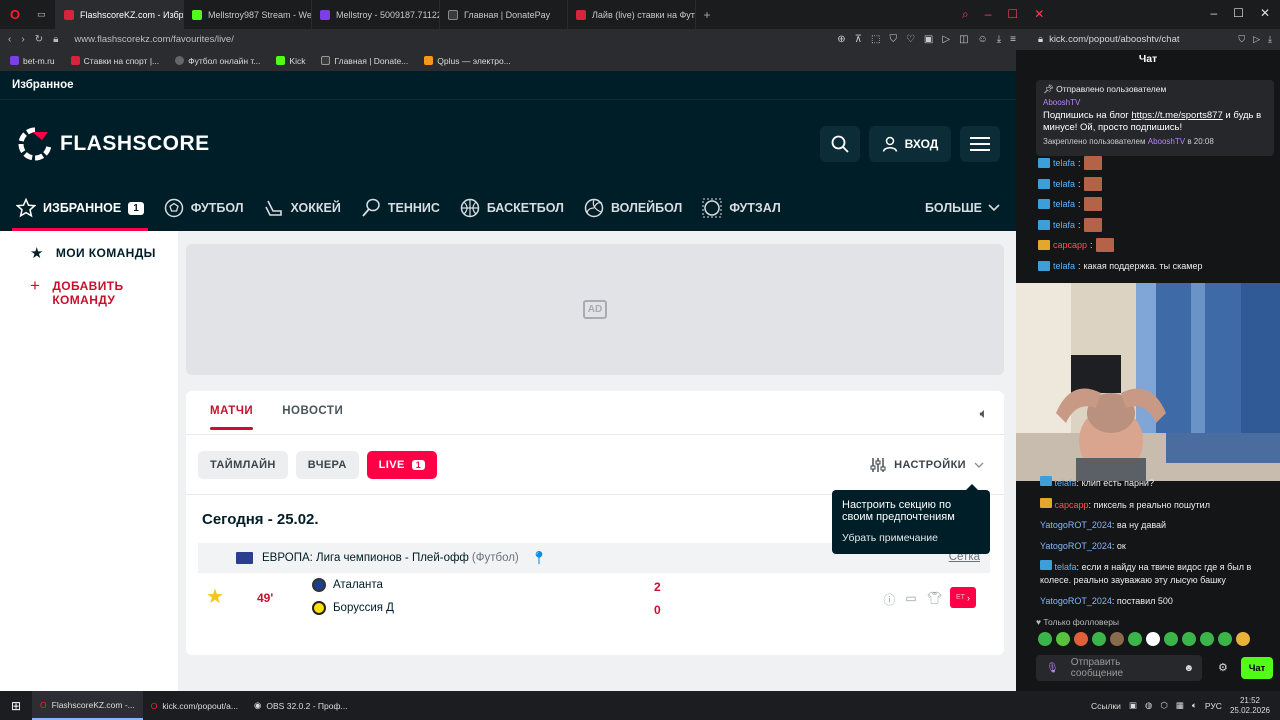 The height and width of the screenshot is (720, 1280). I want to click on tv-icon: ▭, so click(910, 599).